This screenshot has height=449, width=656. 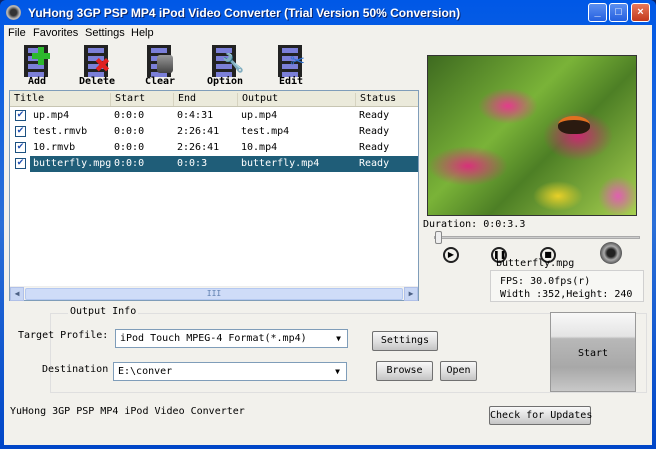 What do you see at coordinates (297, 164) in the screenshot?
I see `cell-output: butterfly.mp4` at bounding box center [297, 164].